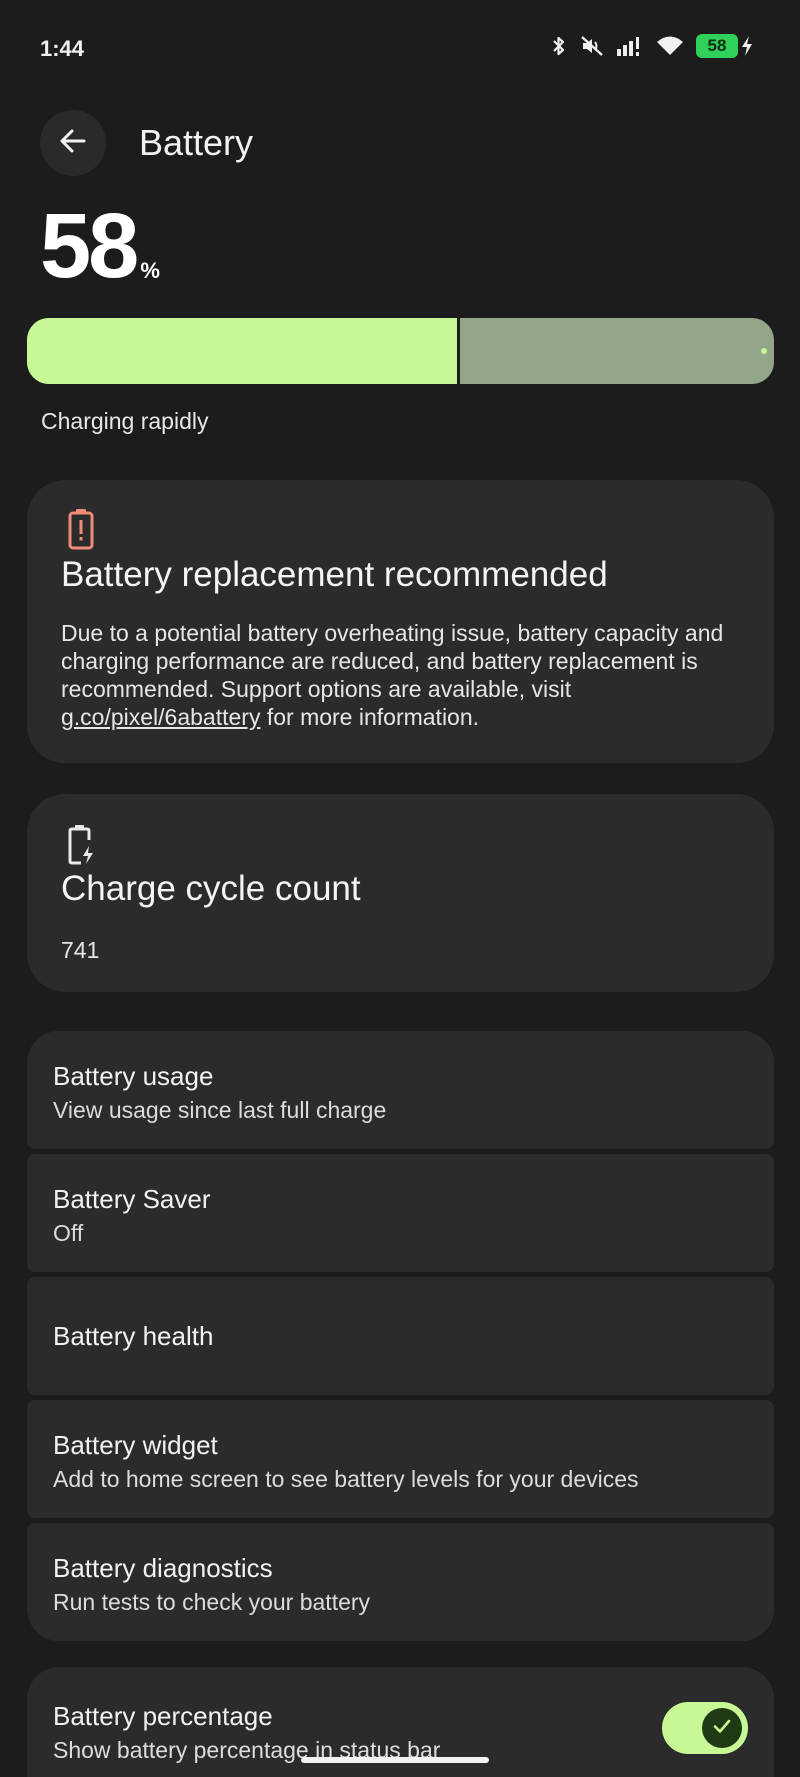 The image size is (800, 1777). What do you see at coordinates (133, 1076) in the screenshot?
I see `list-item-title: Battery usage` at bounding box center [133, 1076].